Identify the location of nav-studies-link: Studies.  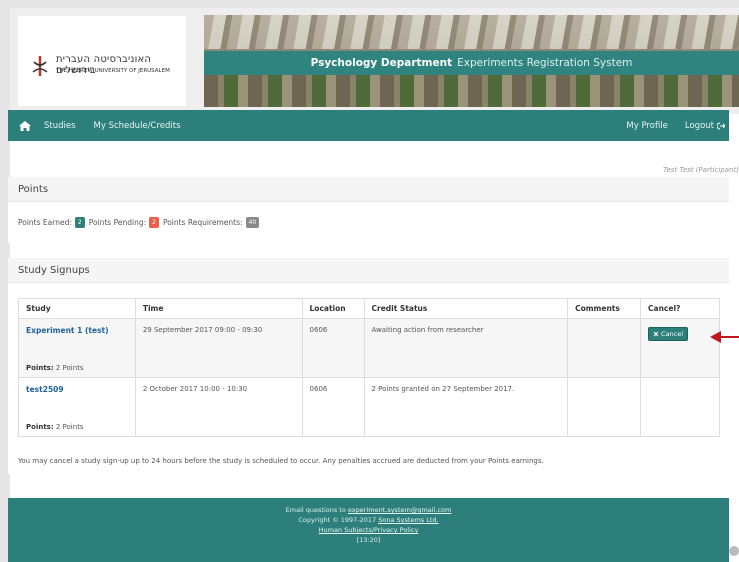
(60, 126).